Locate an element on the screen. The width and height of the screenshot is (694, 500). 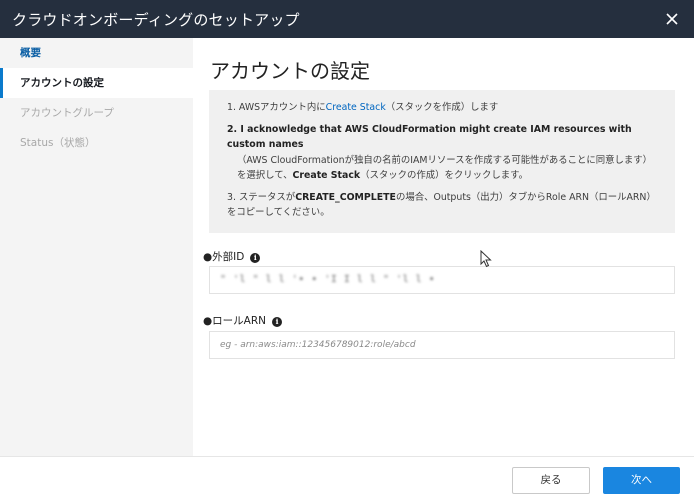
sidebar-item-account-groups: アカウントグループ is located at coordinates (67, 113).